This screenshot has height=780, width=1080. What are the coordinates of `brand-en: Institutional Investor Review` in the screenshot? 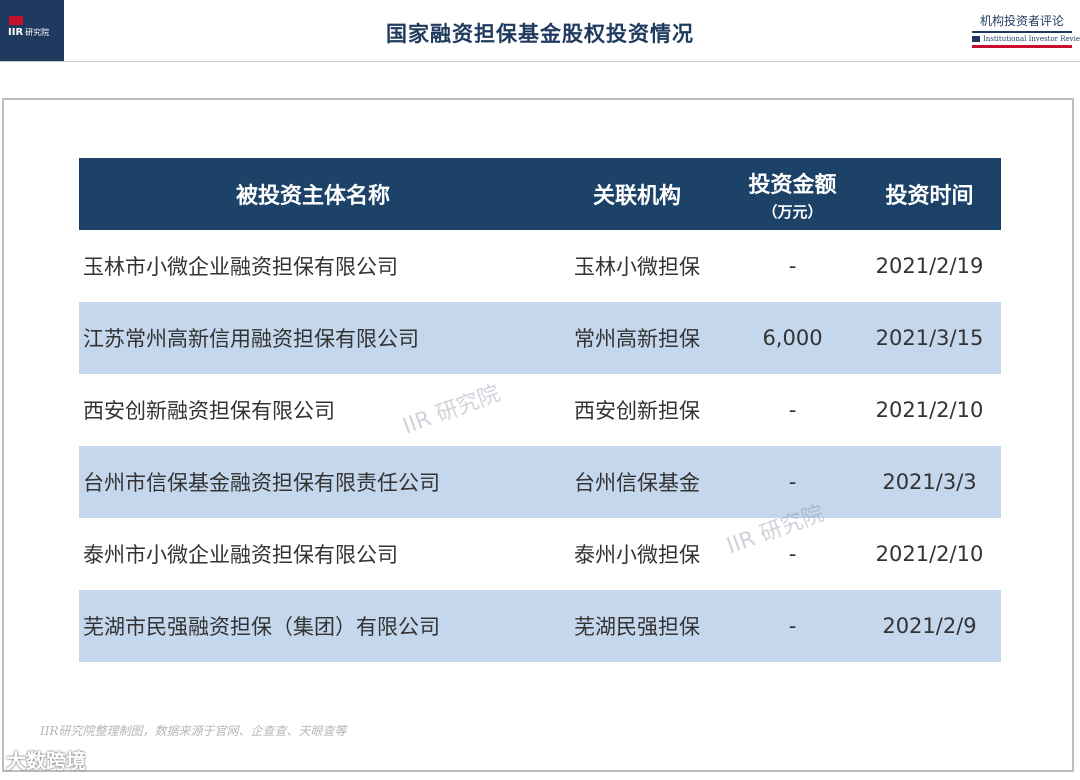 It's located at (1026, 39).